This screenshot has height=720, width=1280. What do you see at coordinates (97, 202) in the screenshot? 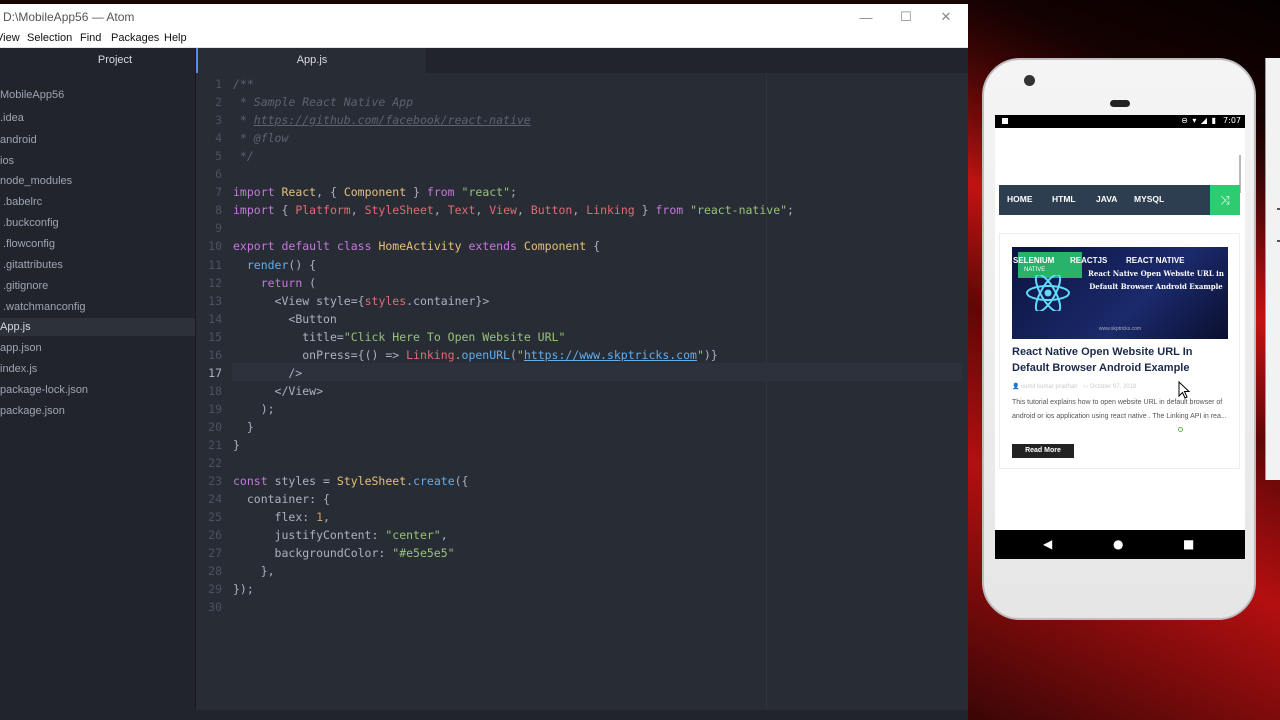
I see `tree-item: .babelrc` at bounding box center [97, 202].